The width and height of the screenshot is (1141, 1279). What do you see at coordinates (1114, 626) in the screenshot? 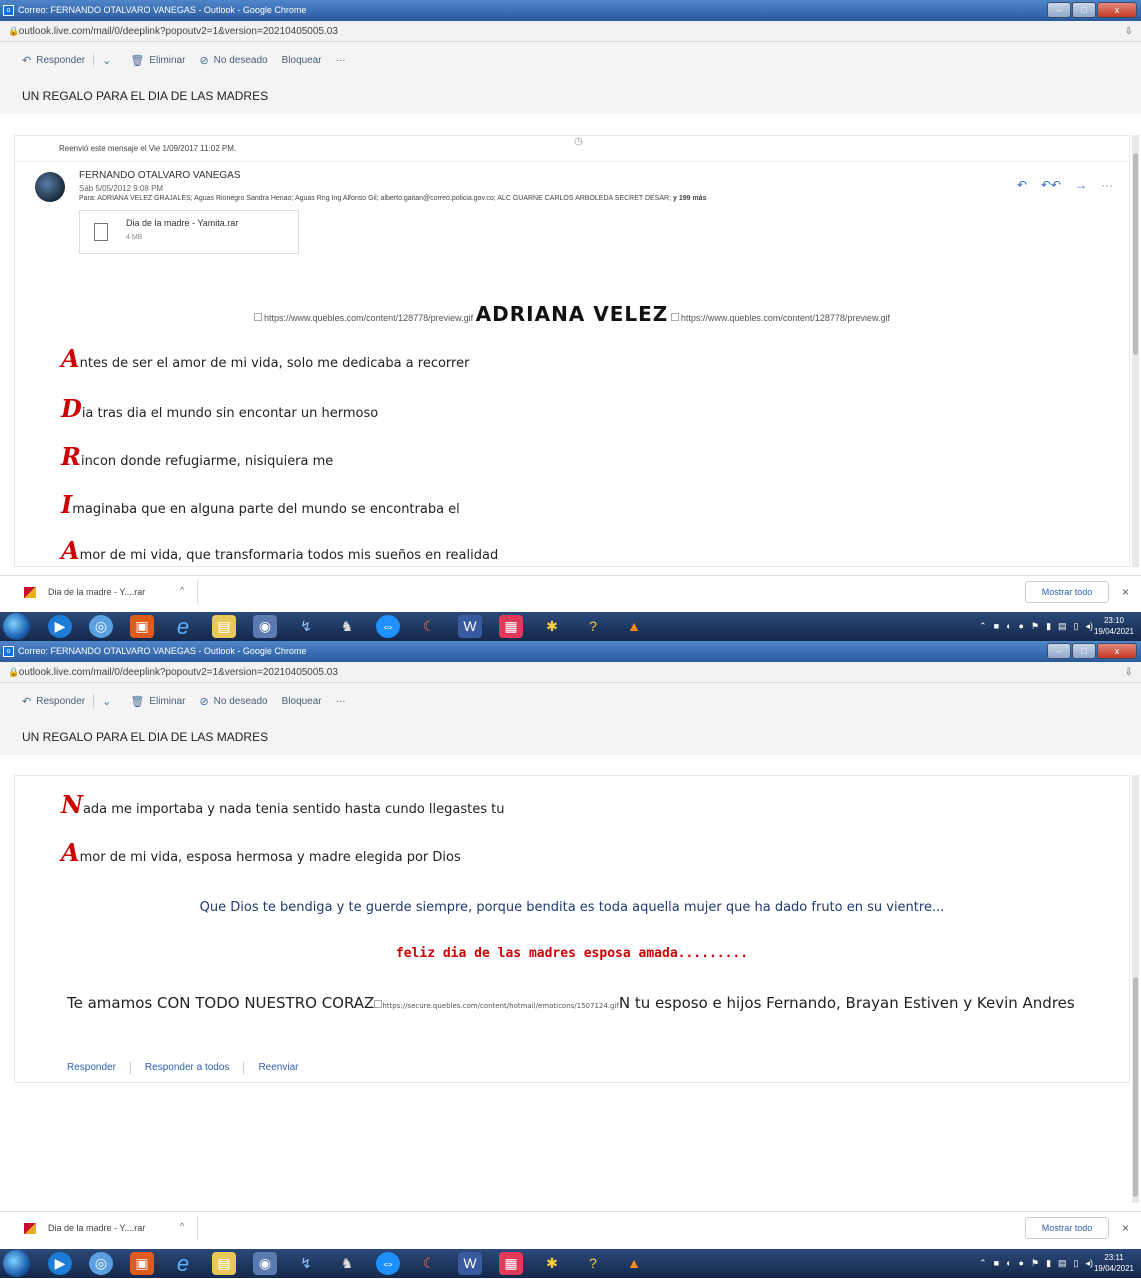
I see `system-clock: 23:10 19/04/2021` at bounding box center [1114, 626].